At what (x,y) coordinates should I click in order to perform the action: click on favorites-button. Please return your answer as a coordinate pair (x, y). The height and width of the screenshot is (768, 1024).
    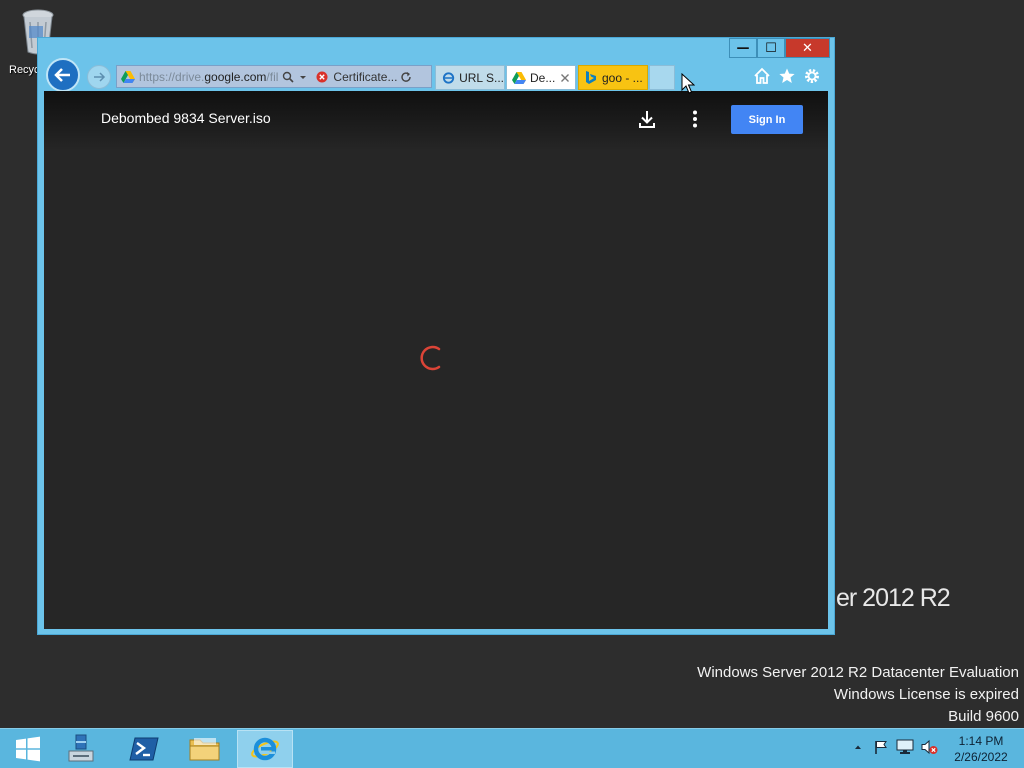
    Looking at the image, I should click on (787, 76).